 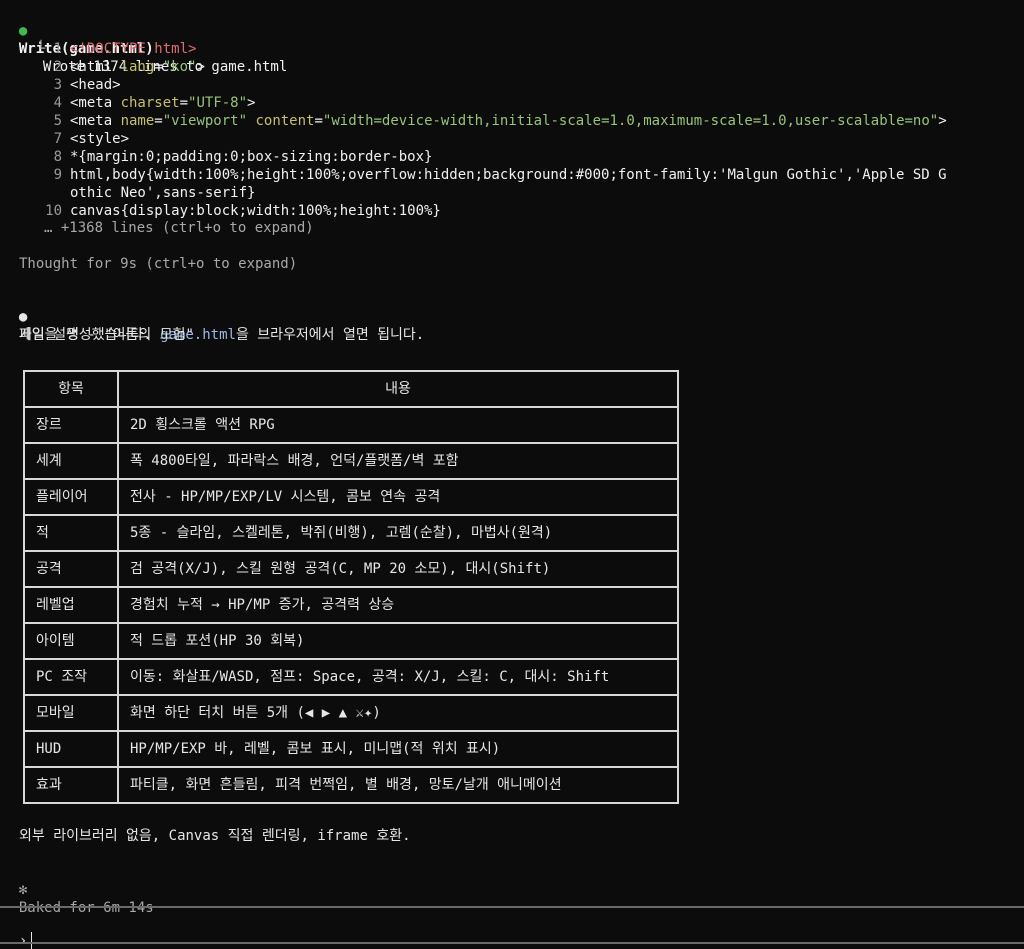 I want to click on row-value: HP/MP/EXP 바, 레벨, 콤보 표시, 미니맵(적 위치 표시), so click(x=398, y=749).